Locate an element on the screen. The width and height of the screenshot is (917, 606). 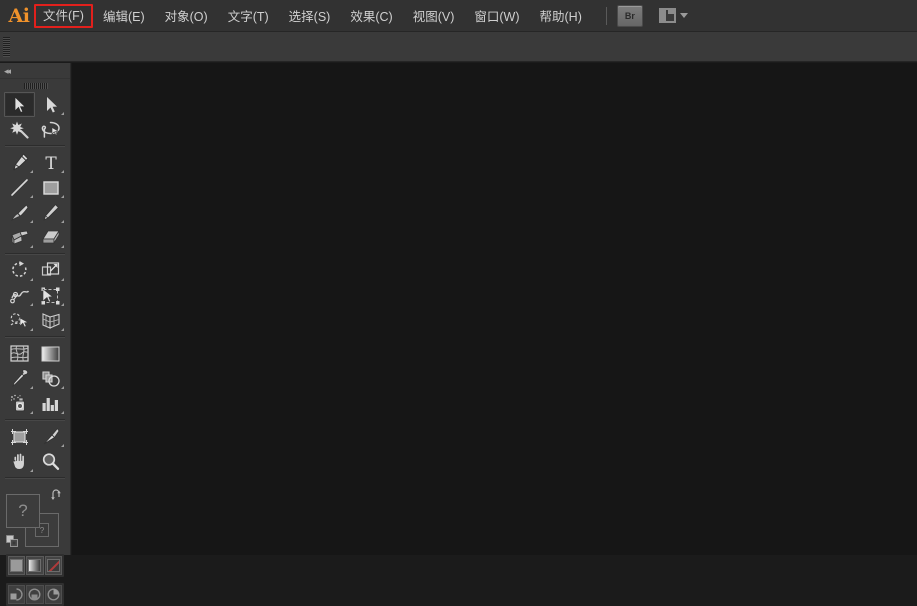
menu-item-view: 视图(V) is located at coordinates (434, 16).